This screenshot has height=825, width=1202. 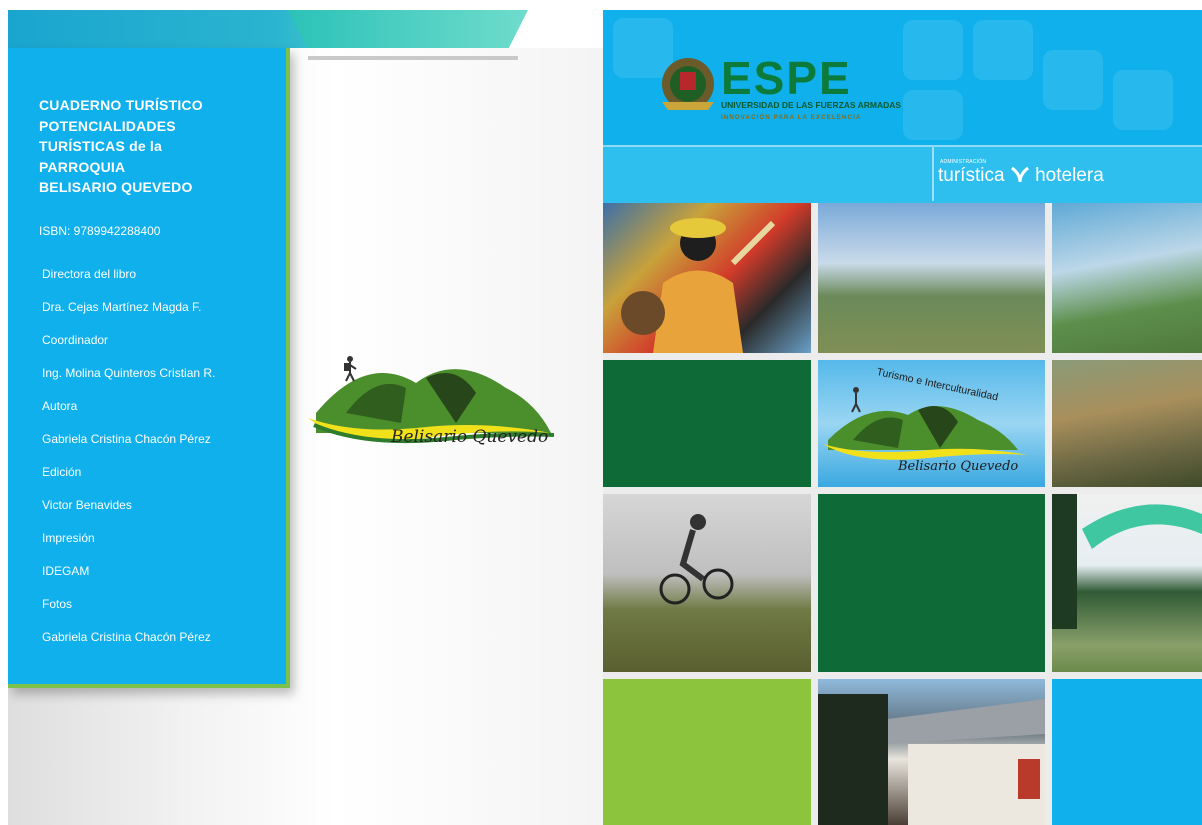 I want to click on credit-line: Autora, so click(x=60, y=406).